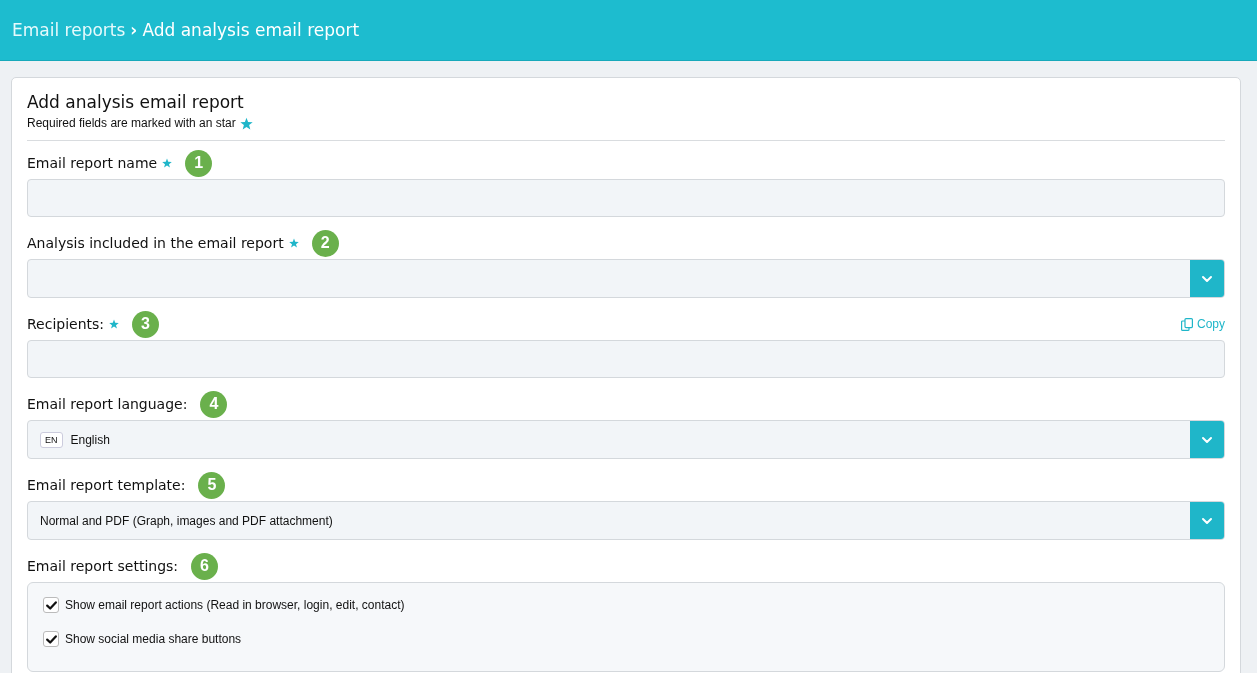 Image resolution: width=1257 pixels, height=673 pixels. Describe the element at coordinates (205, 566) in the screenshot. I see `step-badge: 6` at that location.